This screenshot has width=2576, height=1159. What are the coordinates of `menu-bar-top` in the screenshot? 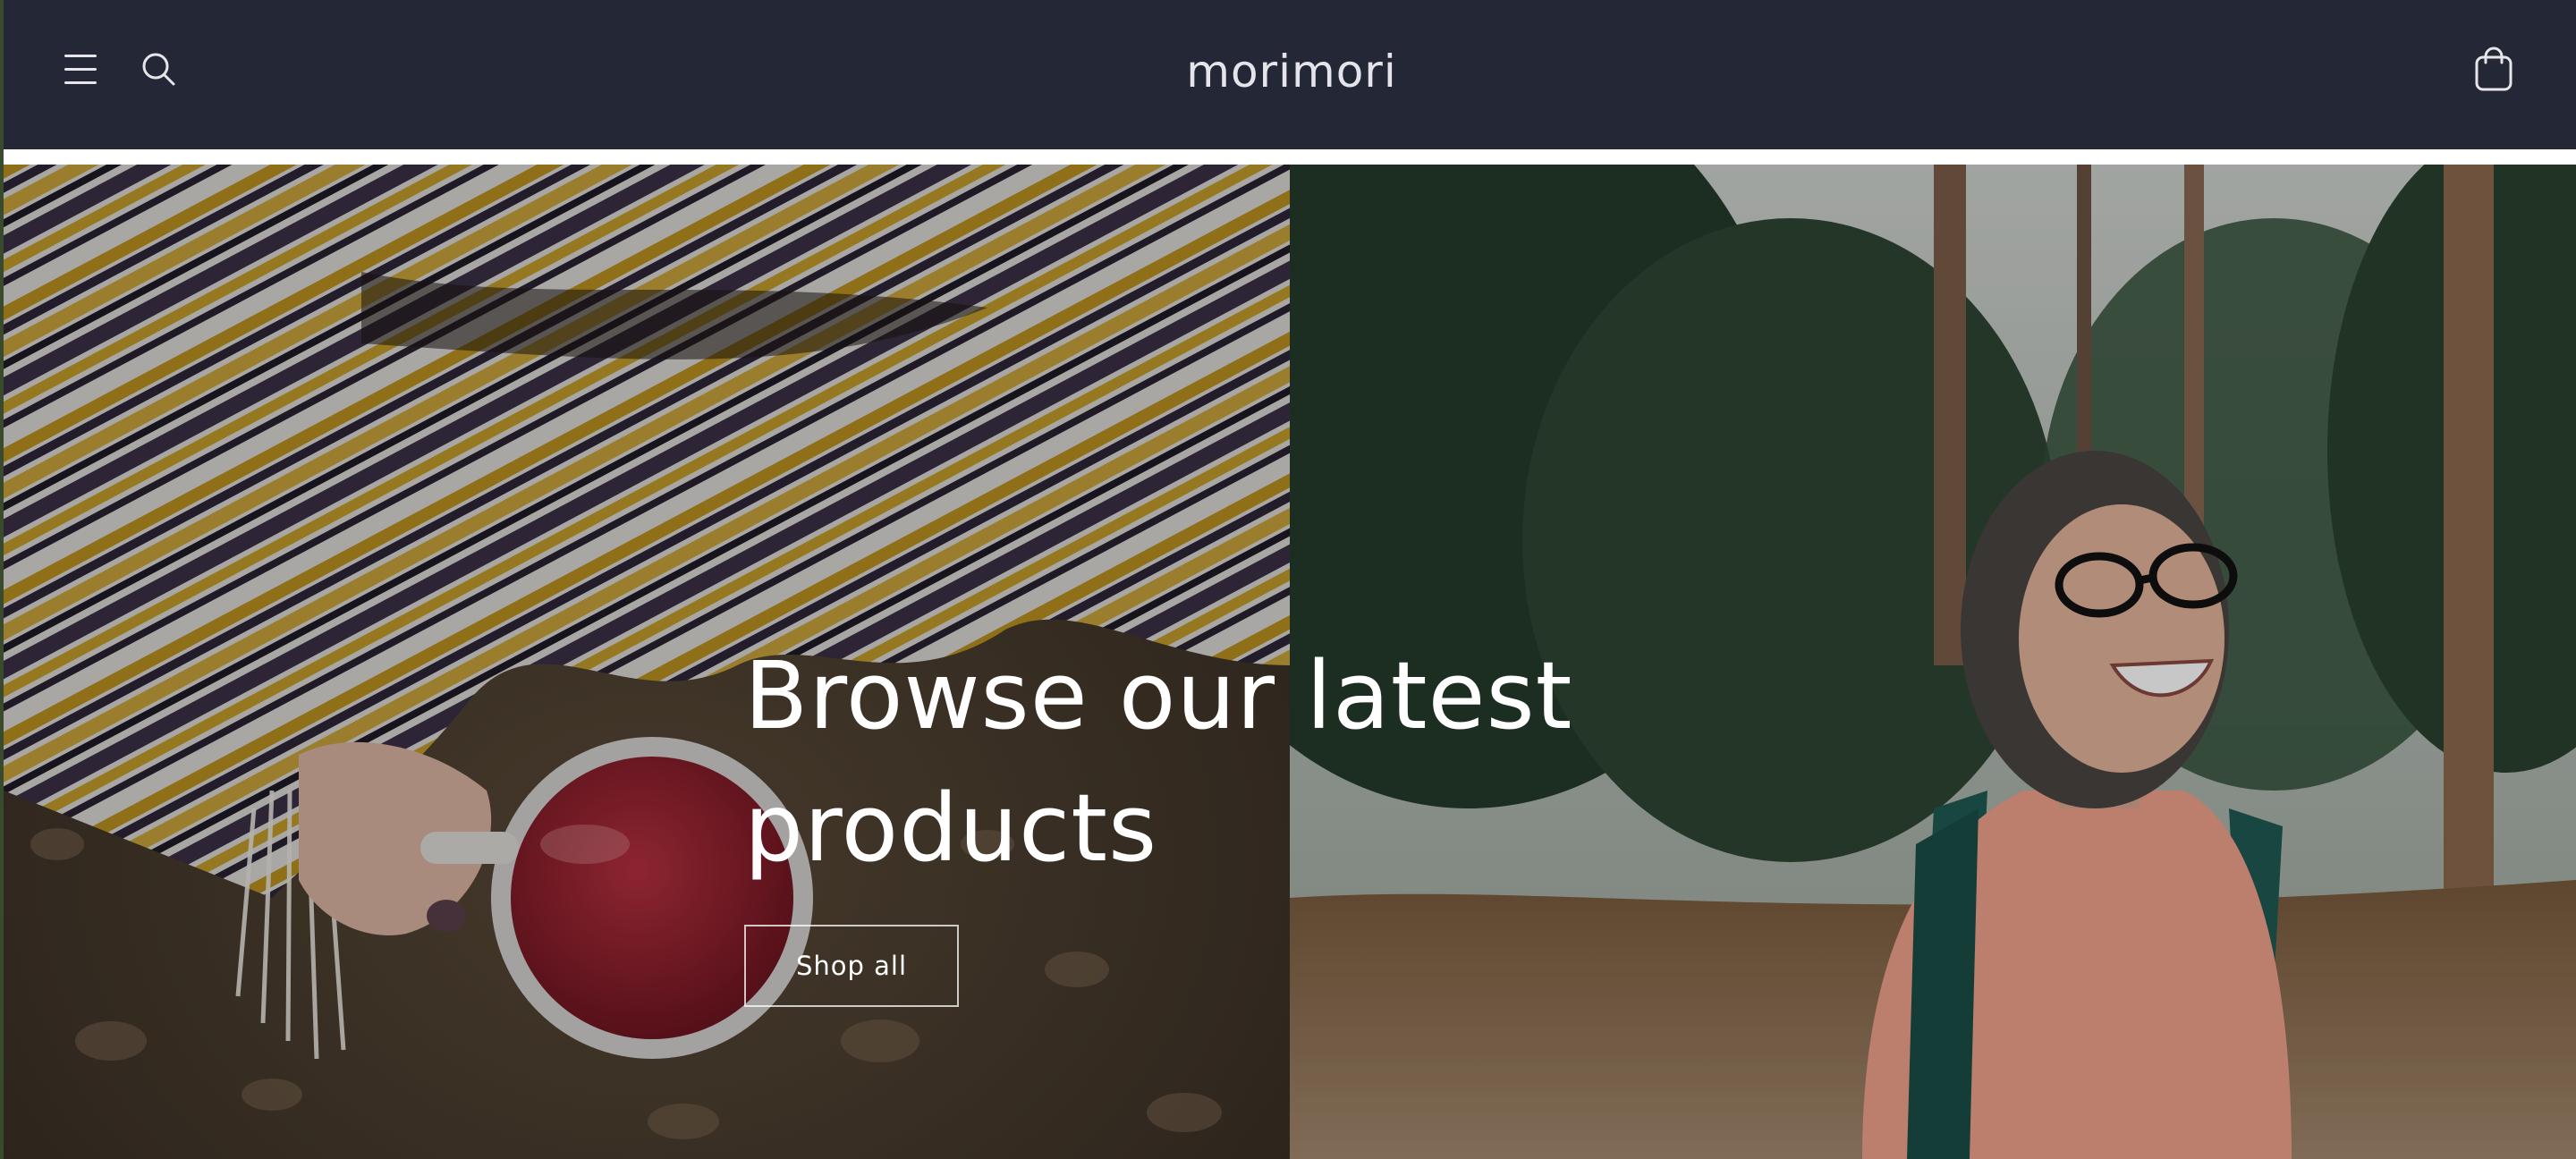 It's located at (80, 56).